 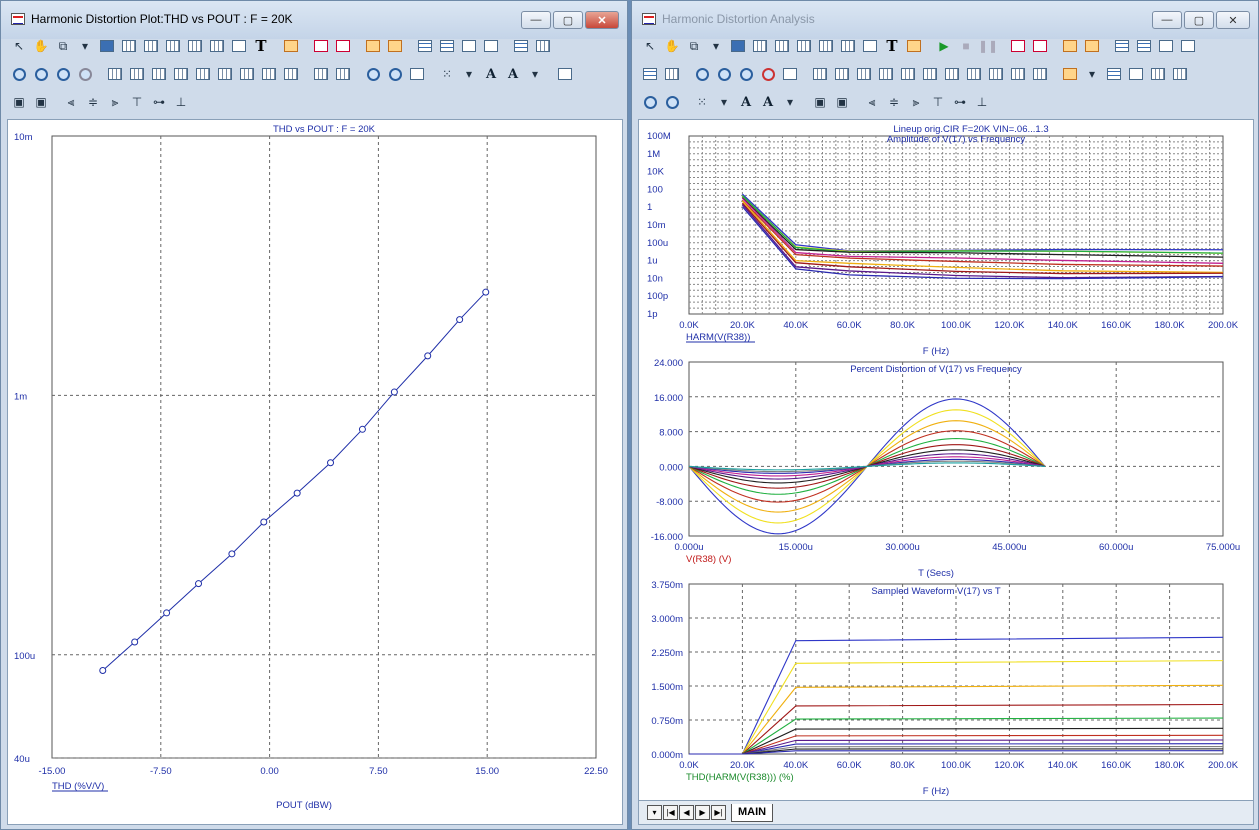 I want to click on cursor-prev-icon, so click(x=1018, y=74).